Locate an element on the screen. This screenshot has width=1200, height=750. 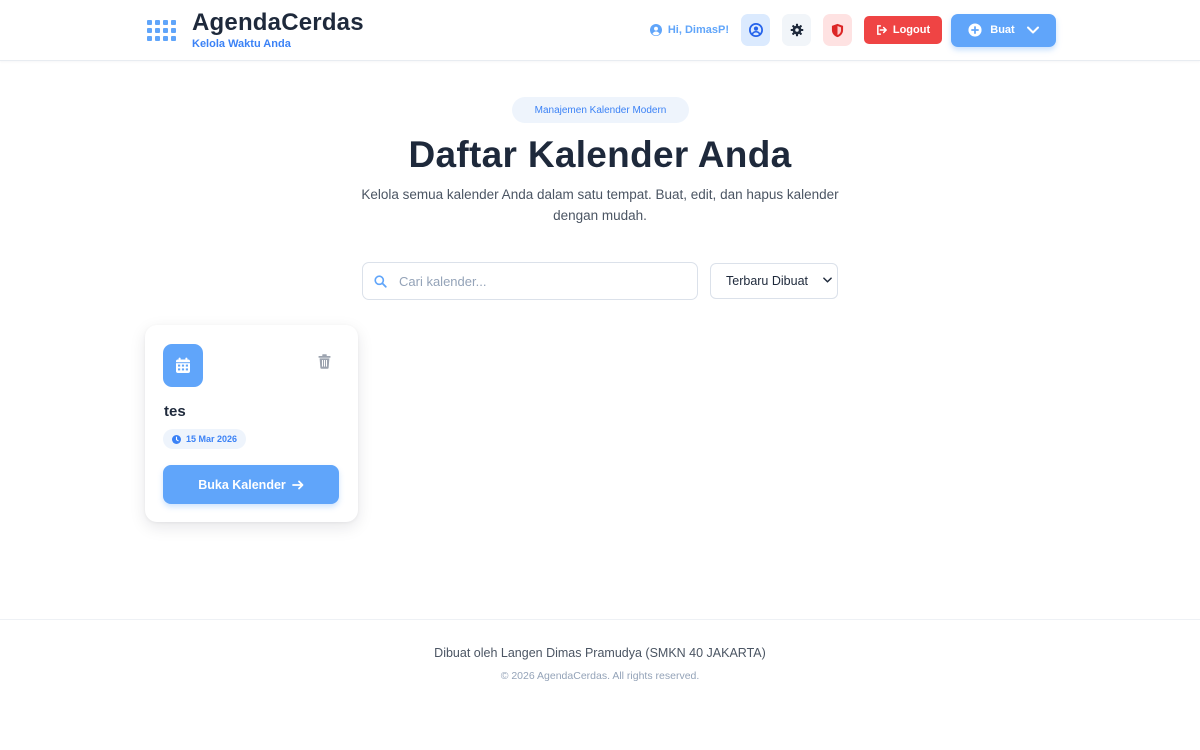
page-title: Daftar Kalender Anda is located at coordinates (600, 154).